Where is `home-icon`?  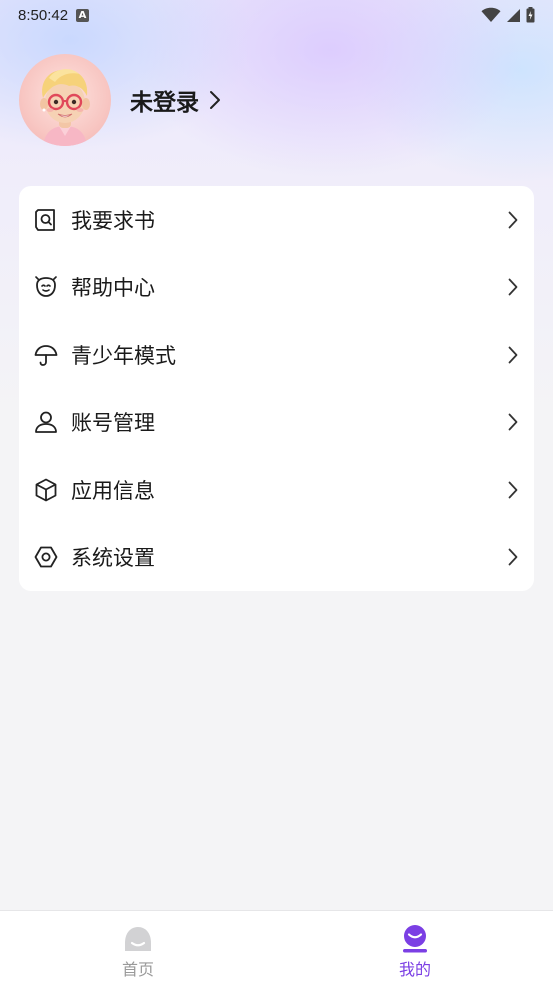
home-icon is located at coordinates (138, 939).